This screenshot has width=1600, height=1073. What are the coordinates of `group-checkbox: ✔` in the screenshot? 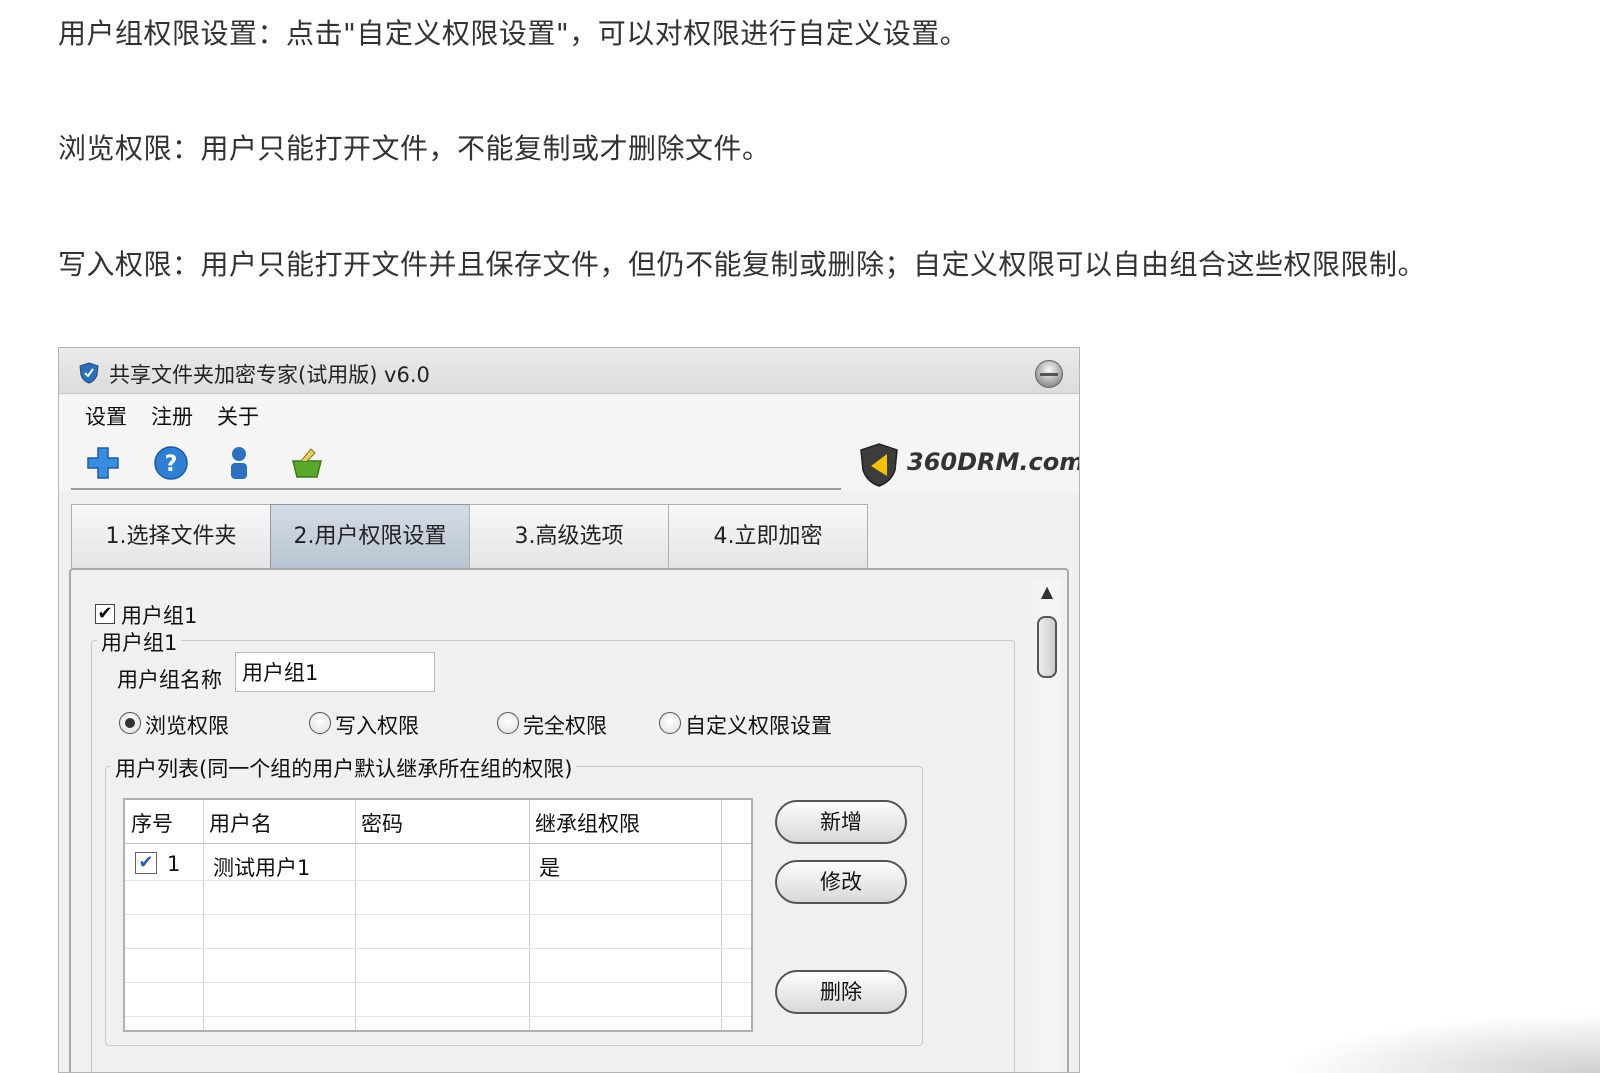 It's located at (105, 614).